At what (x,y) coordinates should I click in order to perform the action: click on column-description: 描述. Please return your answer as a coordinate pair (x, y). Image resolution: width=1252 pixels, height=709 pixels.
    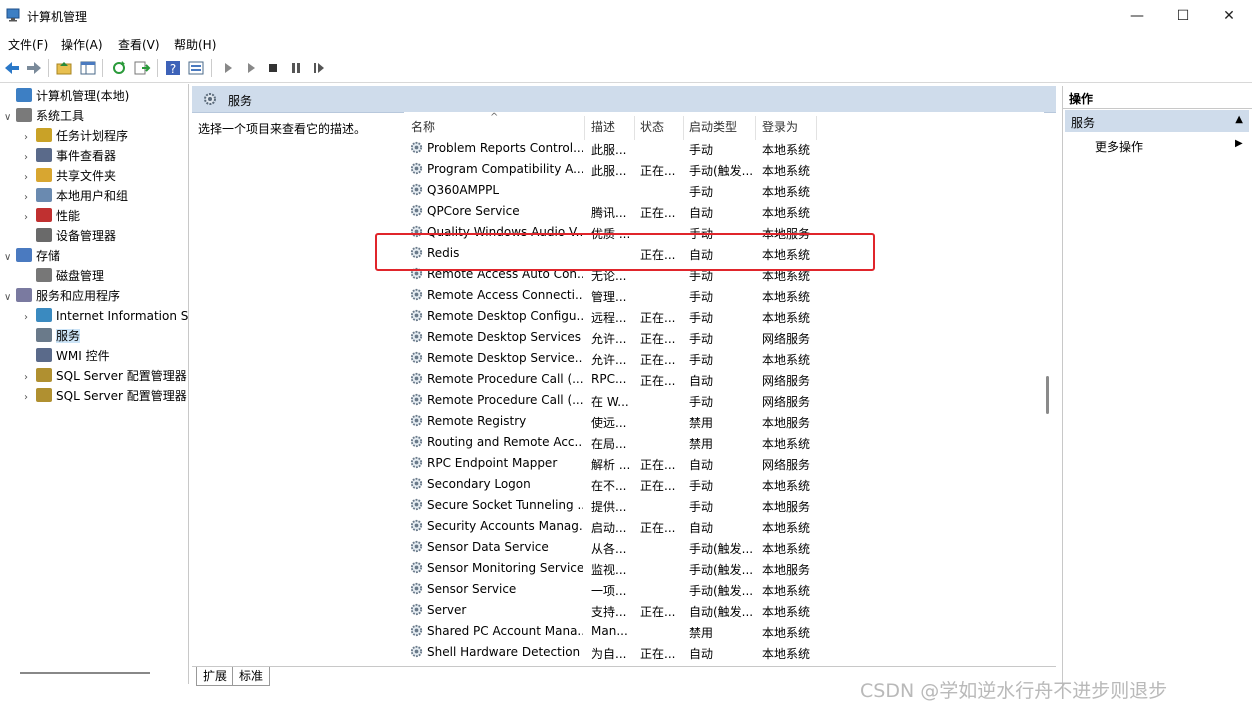
    Looking at the image, I should click on (603, 129).